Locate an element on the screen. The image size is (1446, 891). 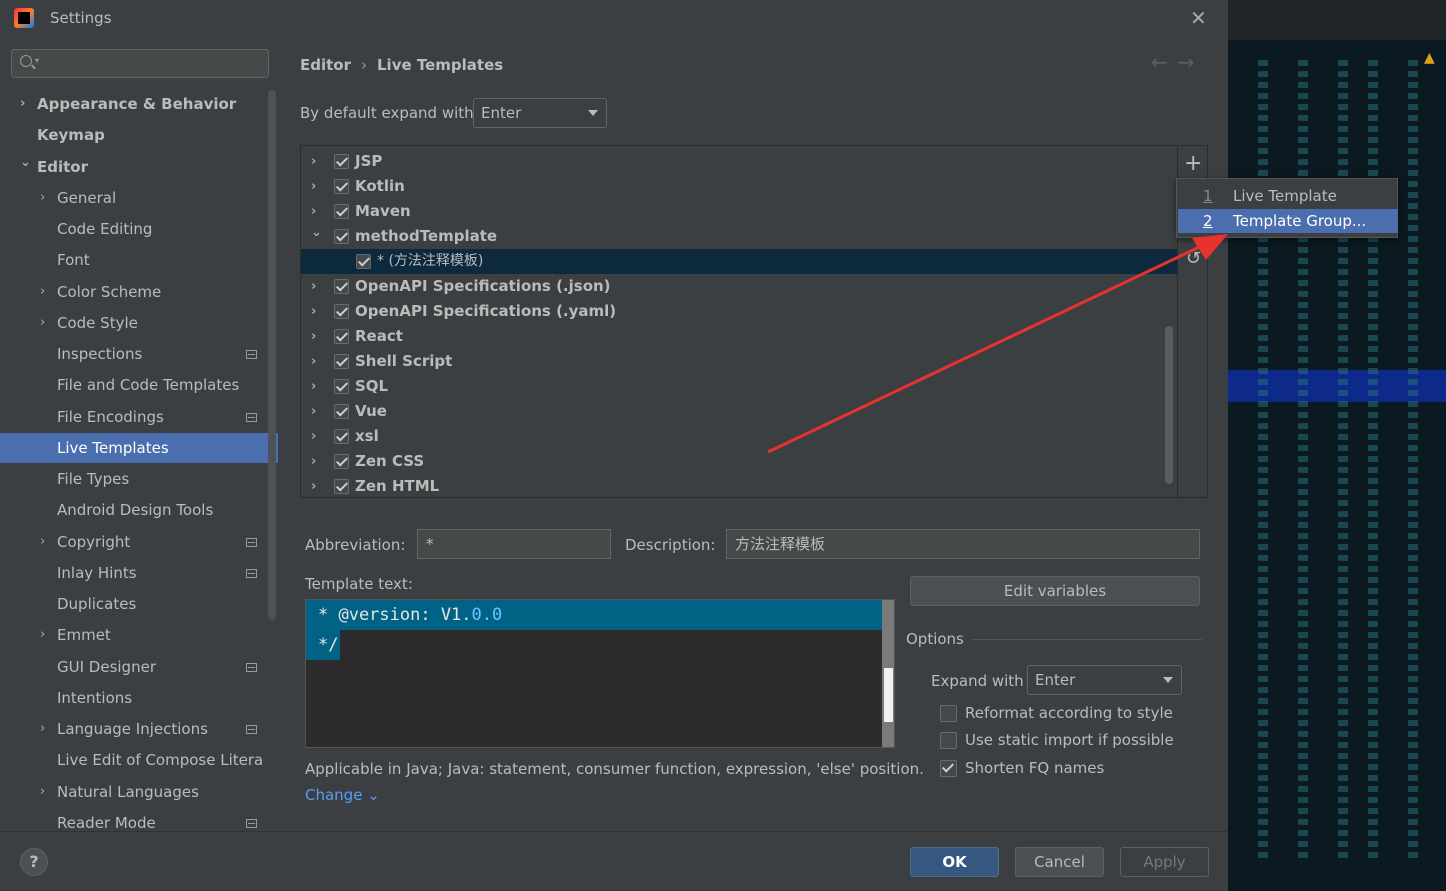
template-label: JSP is located at coordinates (369, 161).